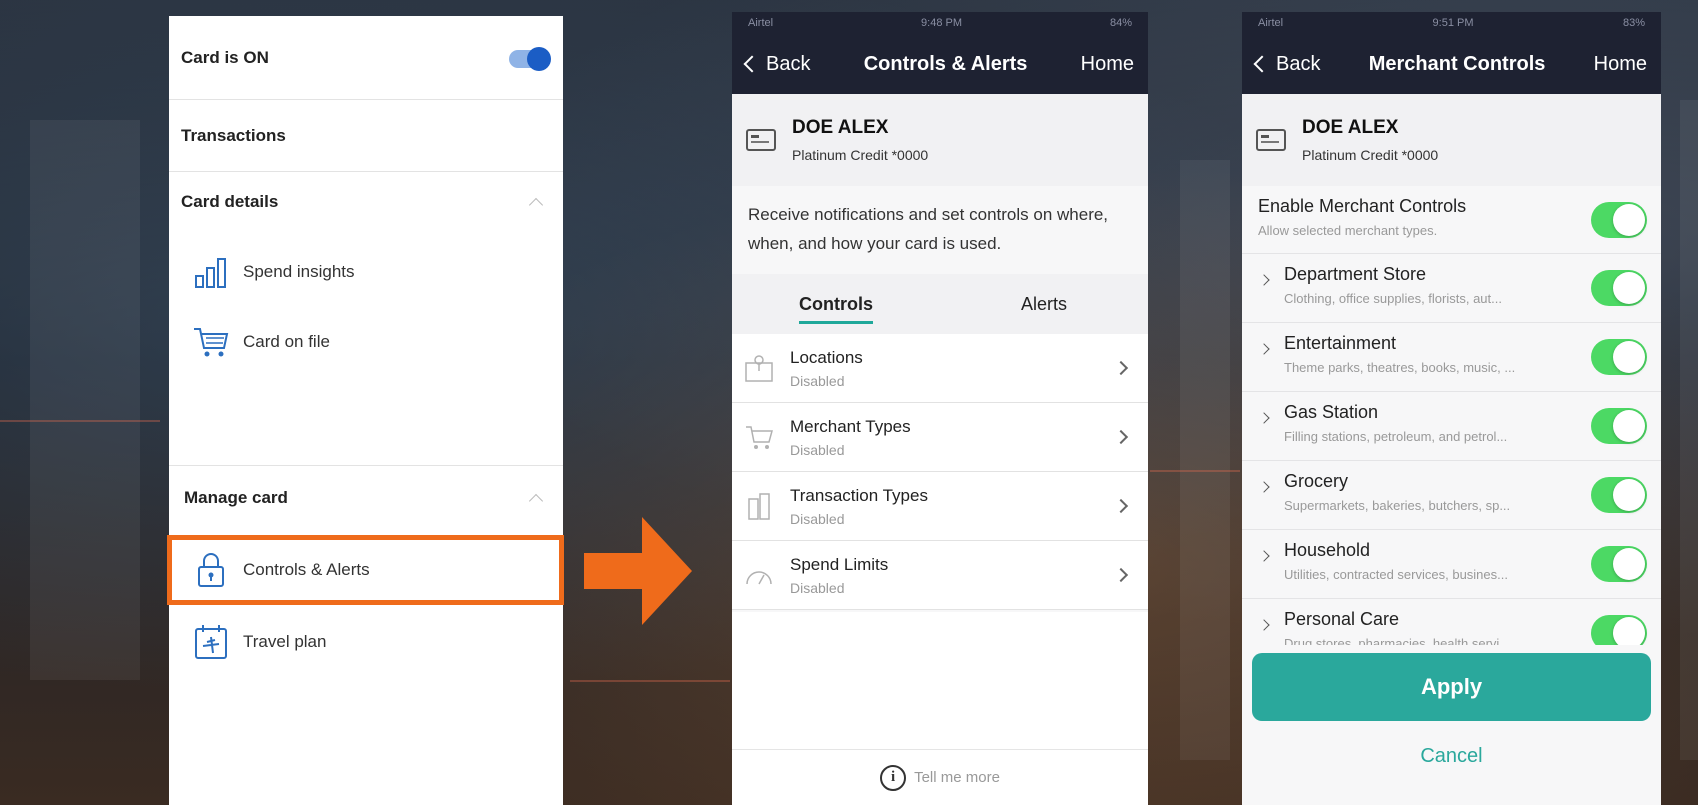 This screenshot has width=1698, height=805. What do you see at coordinates (366, 58) in the screenshot?
I see `card-status-row: Card is ON` at bounding box center [366, 58].